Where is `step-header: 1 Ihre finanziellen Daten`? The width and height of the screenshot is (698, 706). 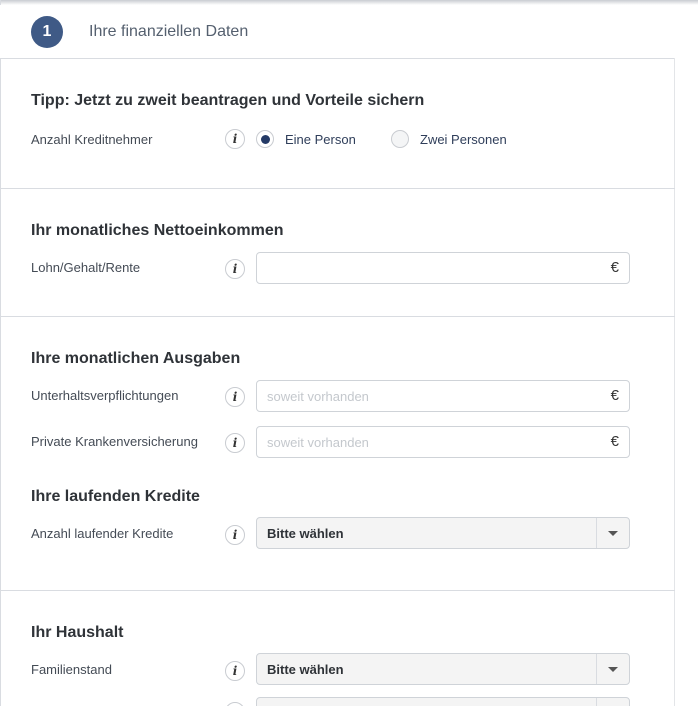
step-header: 1 Ihre finanziellen Daten is located at coordinates (349, 32).